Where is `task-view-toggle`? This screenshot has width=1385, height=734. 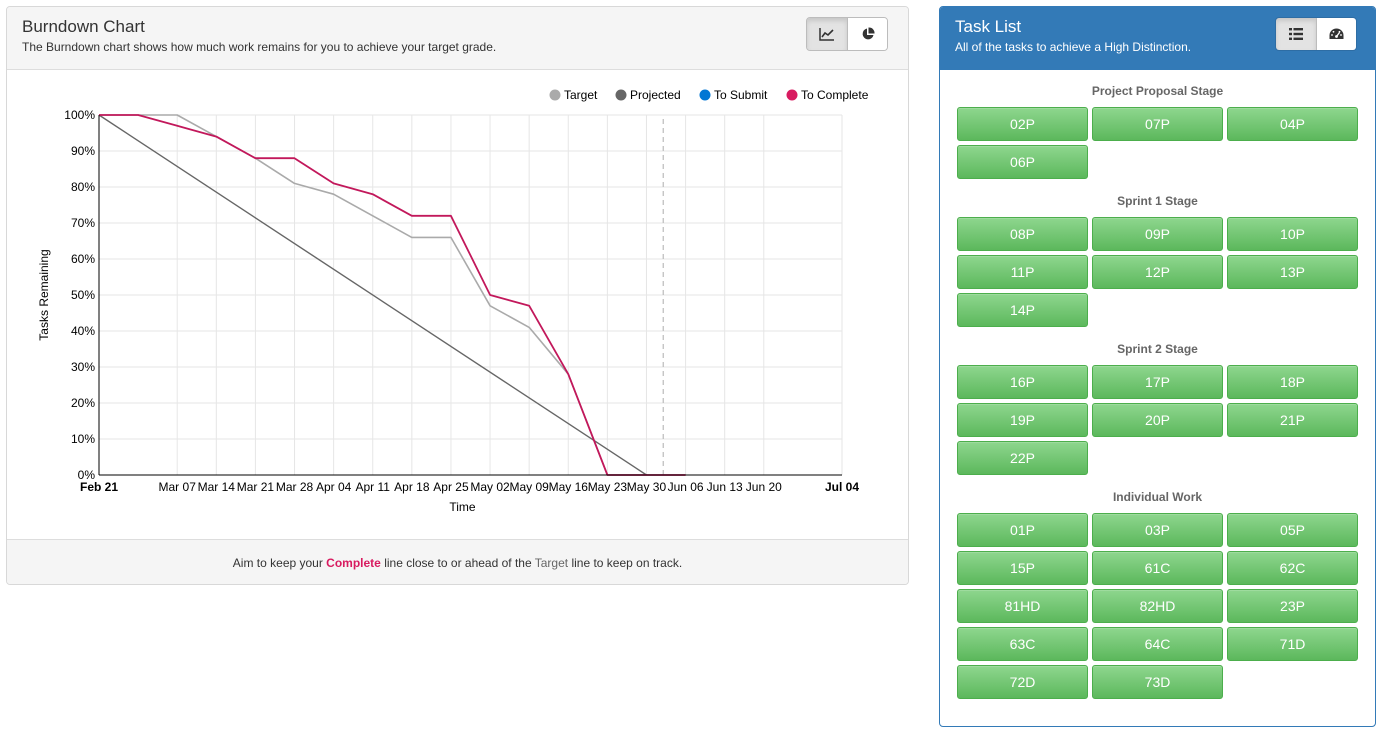
task-view-toggle is located at coordinates (1316, 34).